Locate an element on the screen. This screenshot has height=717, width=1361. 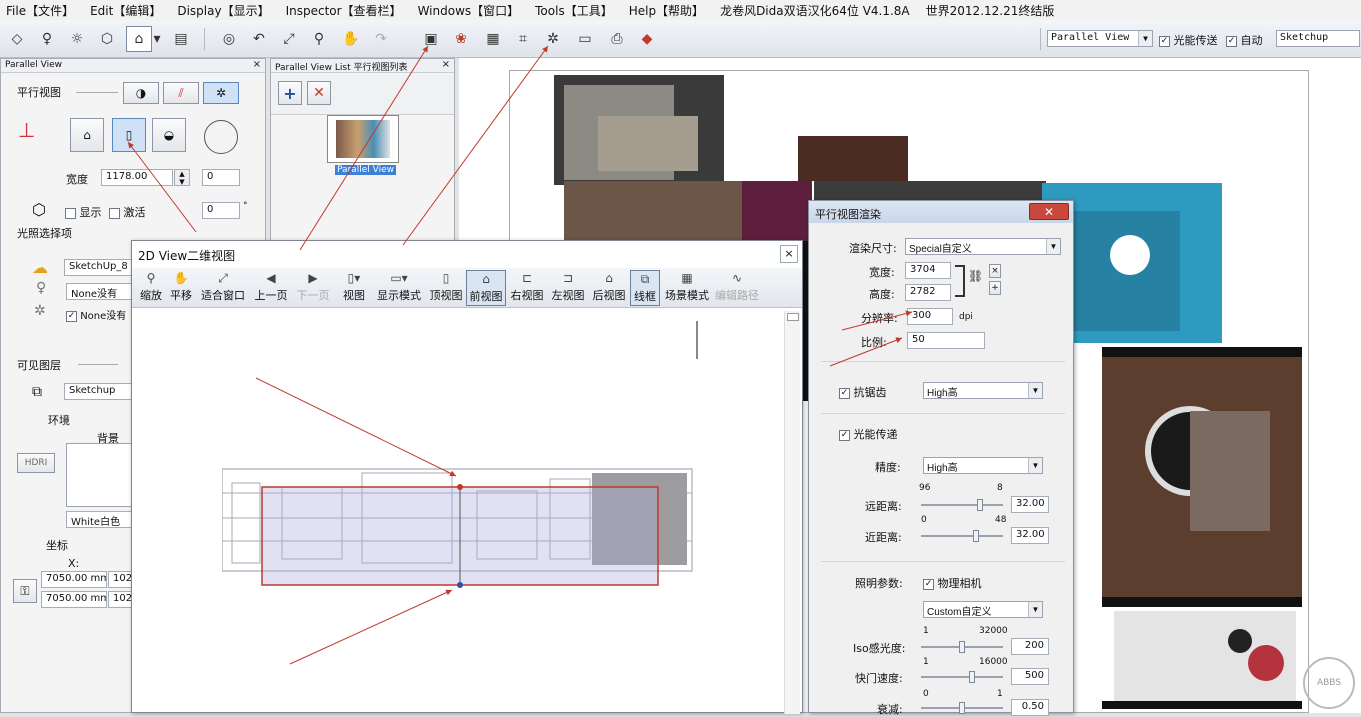
sketchup-select: Sketchup is located at coordinates (1318, 38).